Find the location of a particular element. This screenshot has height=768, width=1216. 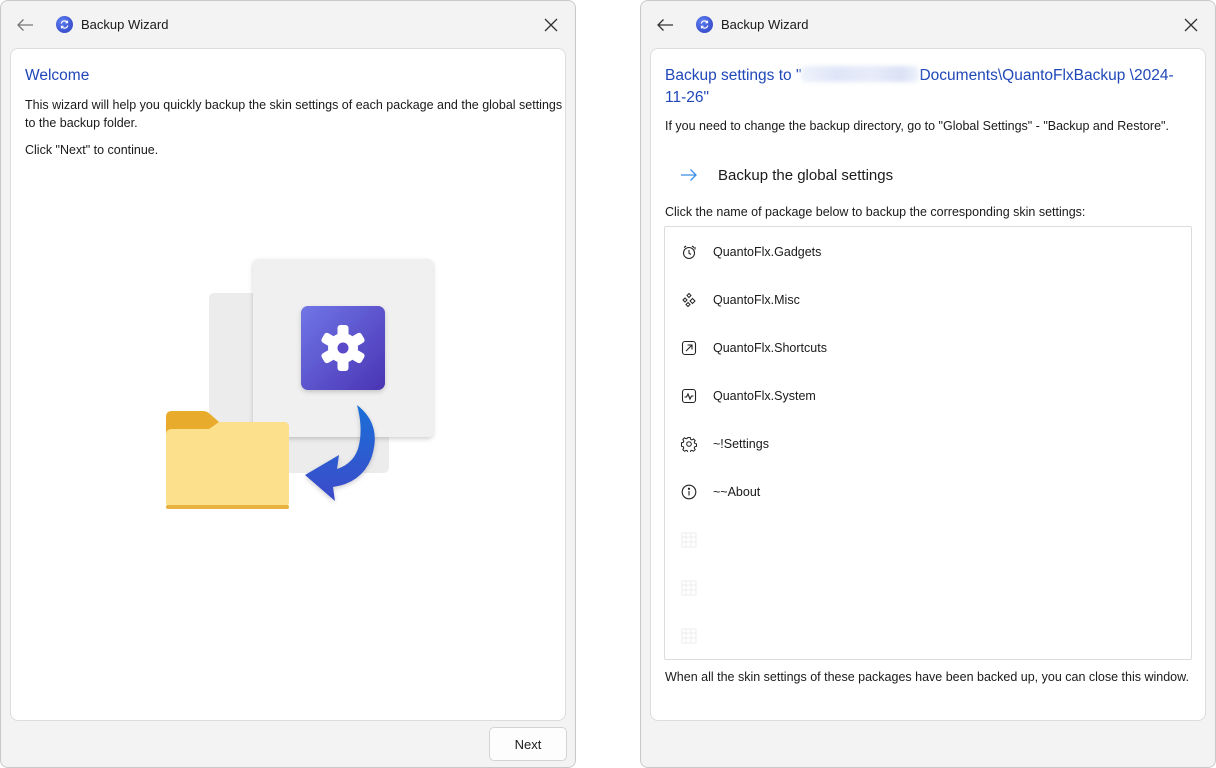

package-item-gadgets: QuantoFlx.Gadgets is located at coordinates (928, 252).